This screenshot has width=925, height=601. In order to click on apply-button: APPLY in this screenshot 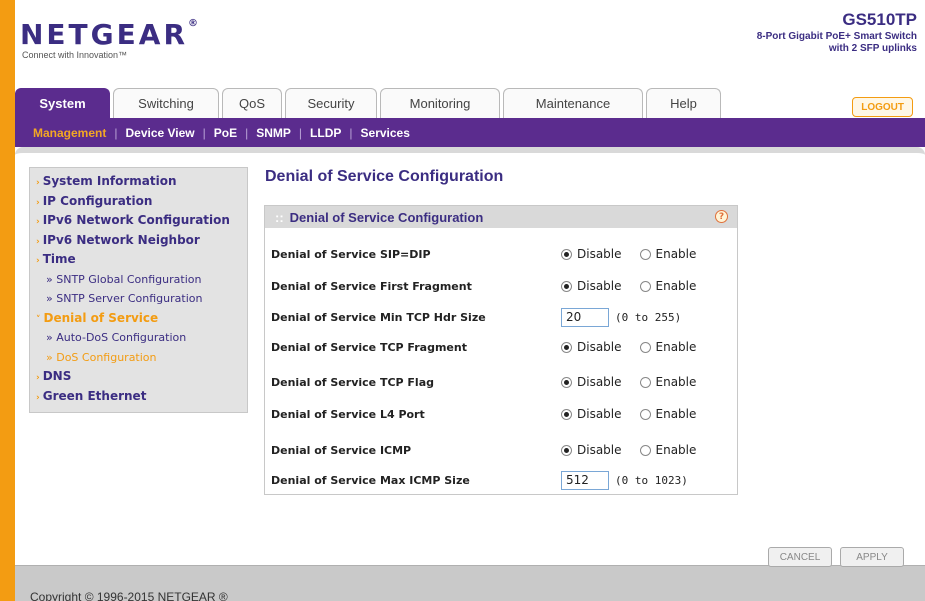, I will do `click(872, 557)`.